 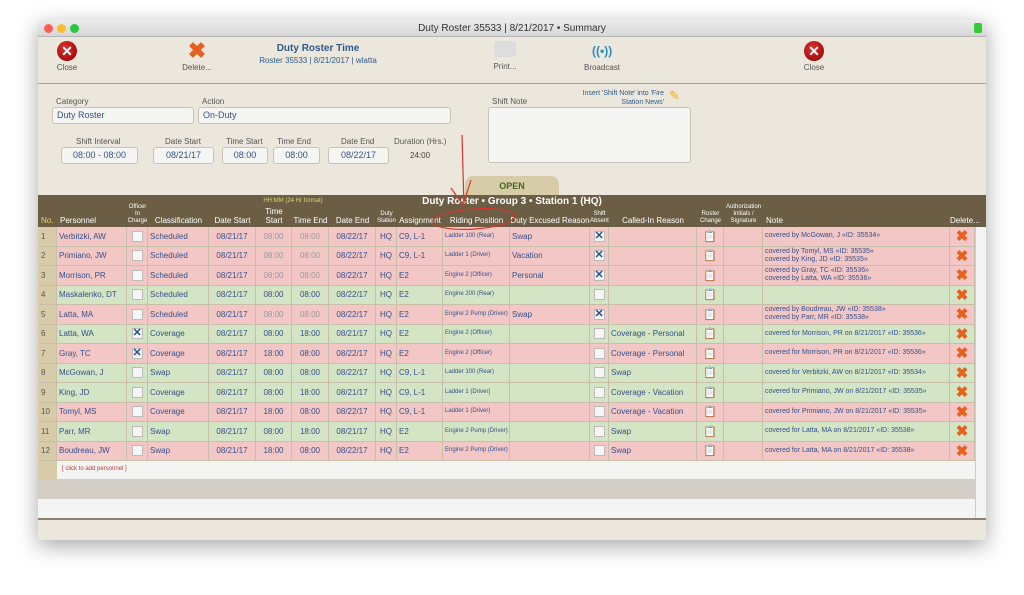 I want to click on annotation-arrow-line, so click(x=463, y=170).